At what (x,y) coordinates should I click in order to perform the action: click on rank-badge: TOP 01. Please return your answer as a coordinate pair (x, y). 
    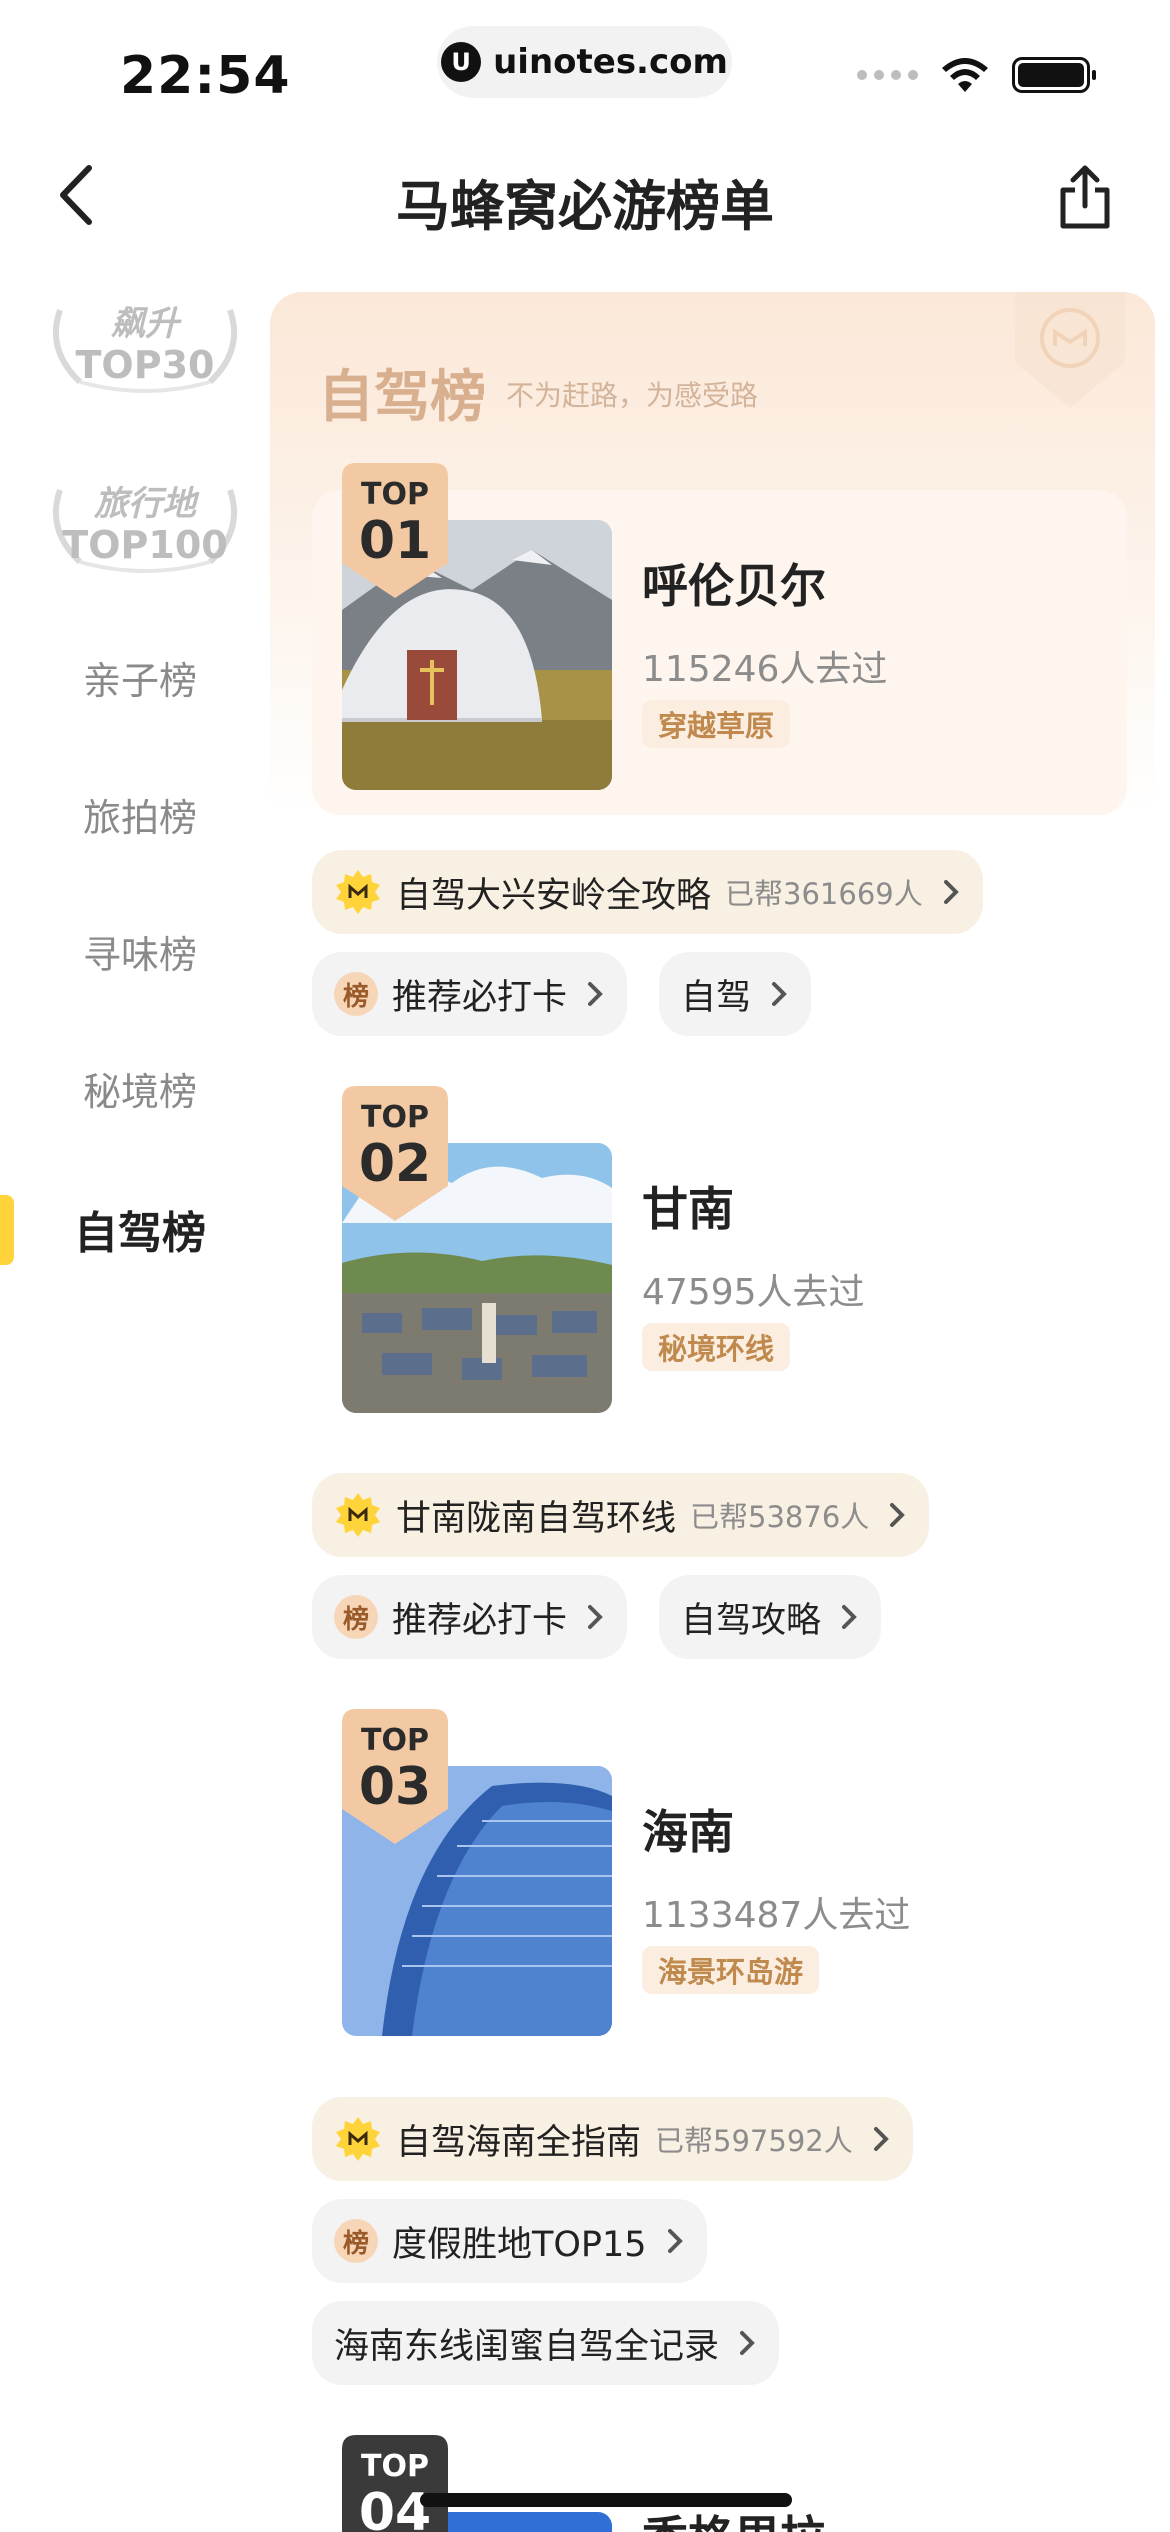
    Looking at the image, I should click on (395, 530).